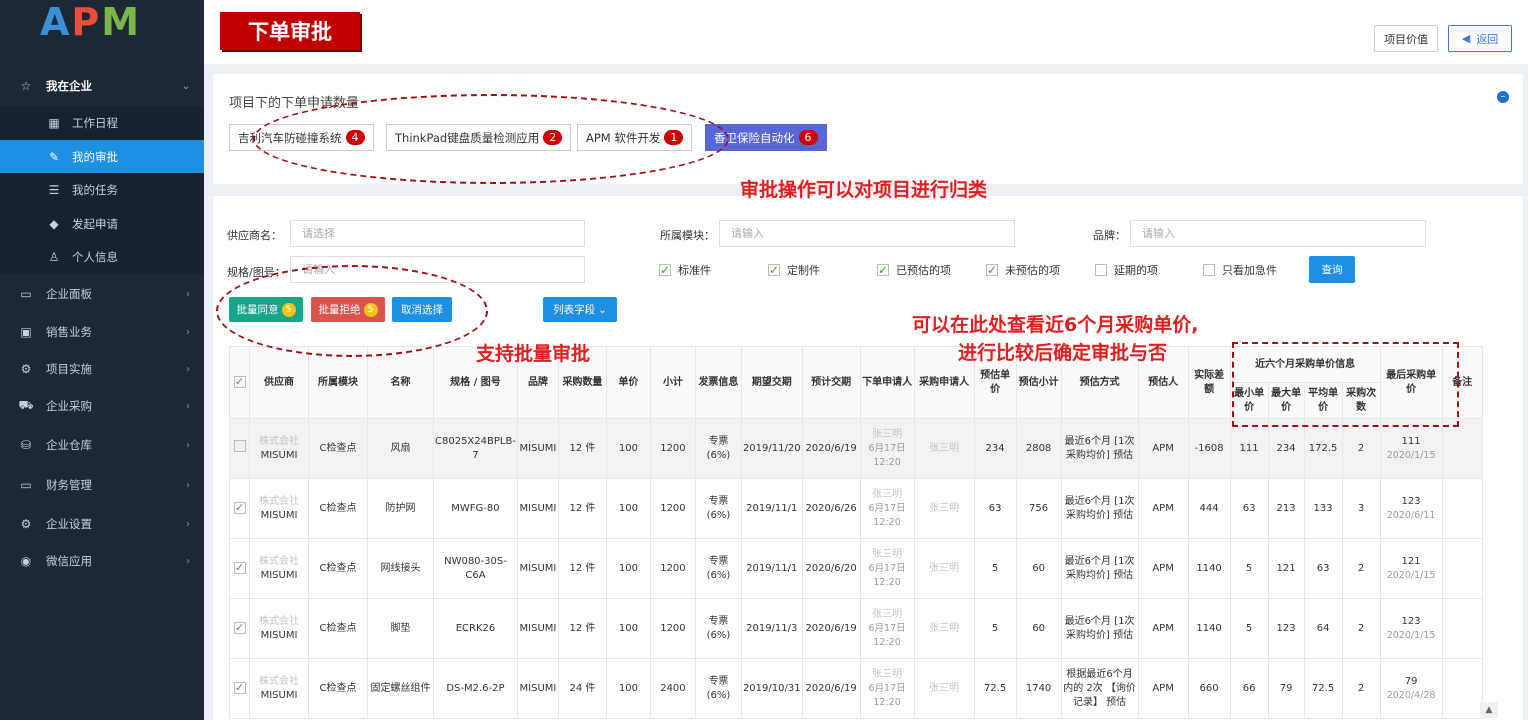 The width and height of the screenshot is (1528, 720). I want to click on applicant-name: 张三明, so click(887, 614).